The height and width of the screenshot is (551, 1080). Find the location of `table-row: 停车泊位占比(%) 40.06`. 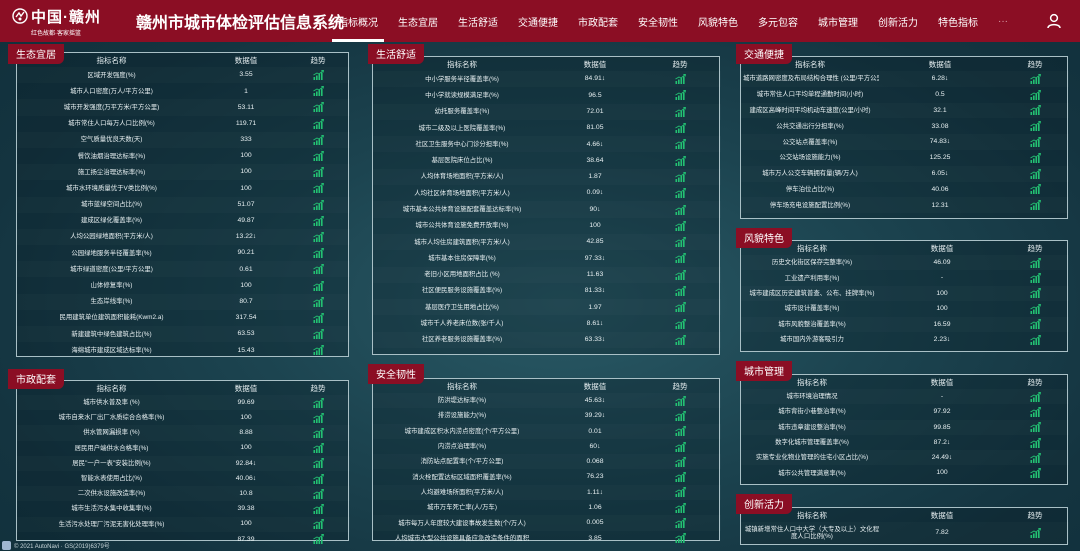

table-row: 停车泊位占比(%) 40.06 is located at coordinates (905, 190).